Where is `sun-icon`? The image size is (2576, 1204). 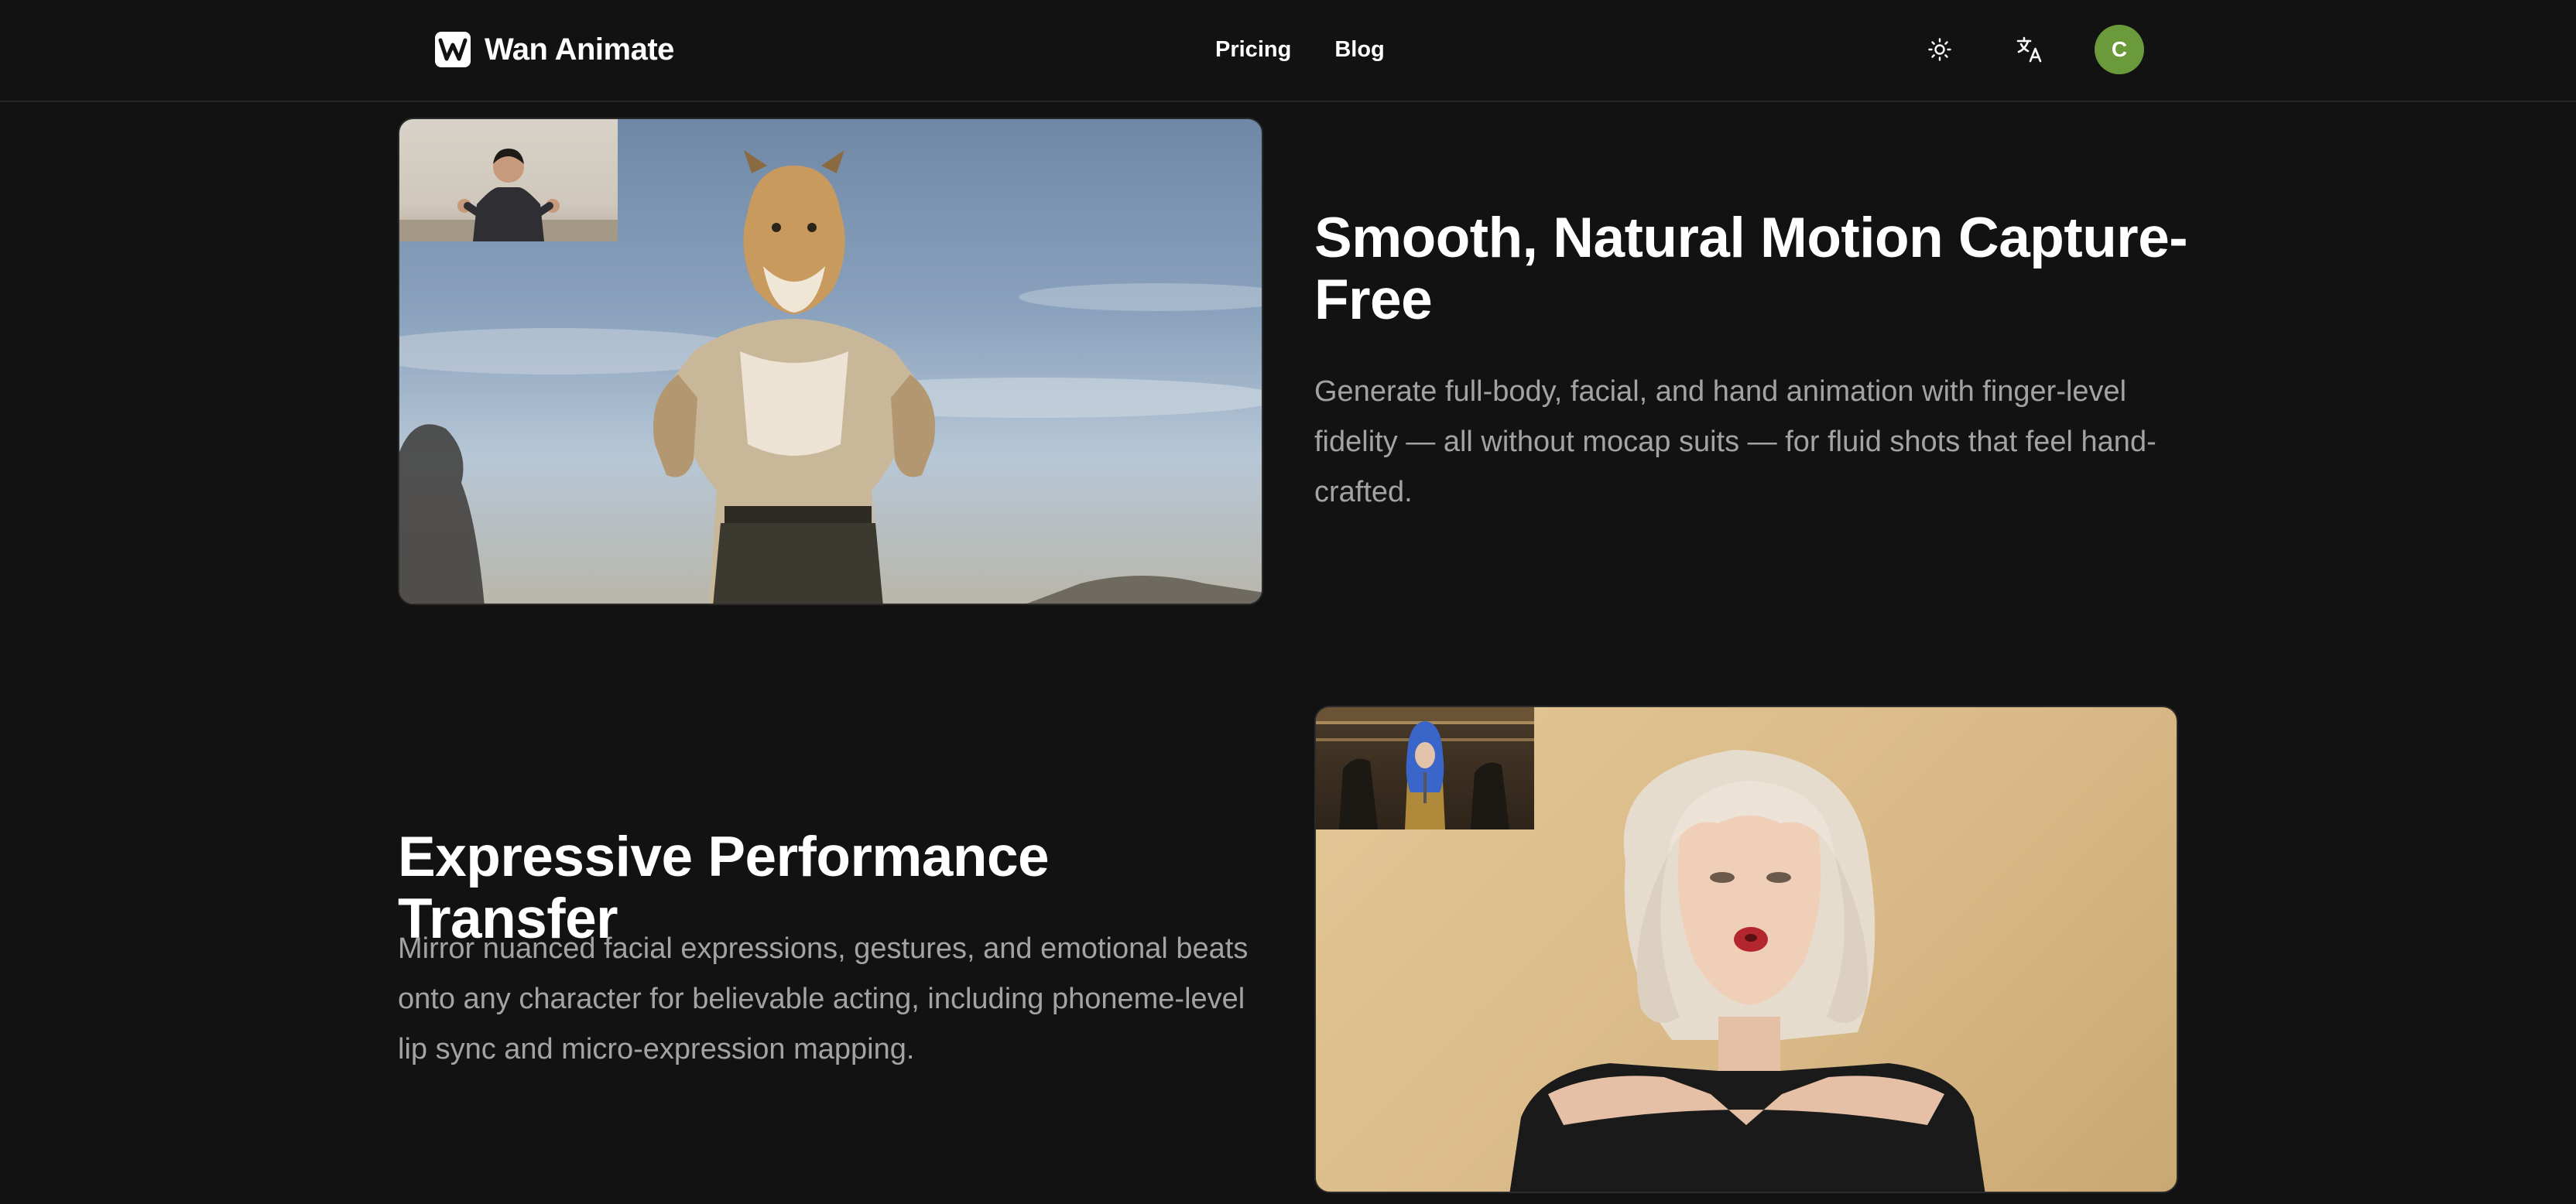 sun-icon is located at coordinates (1939, 49).